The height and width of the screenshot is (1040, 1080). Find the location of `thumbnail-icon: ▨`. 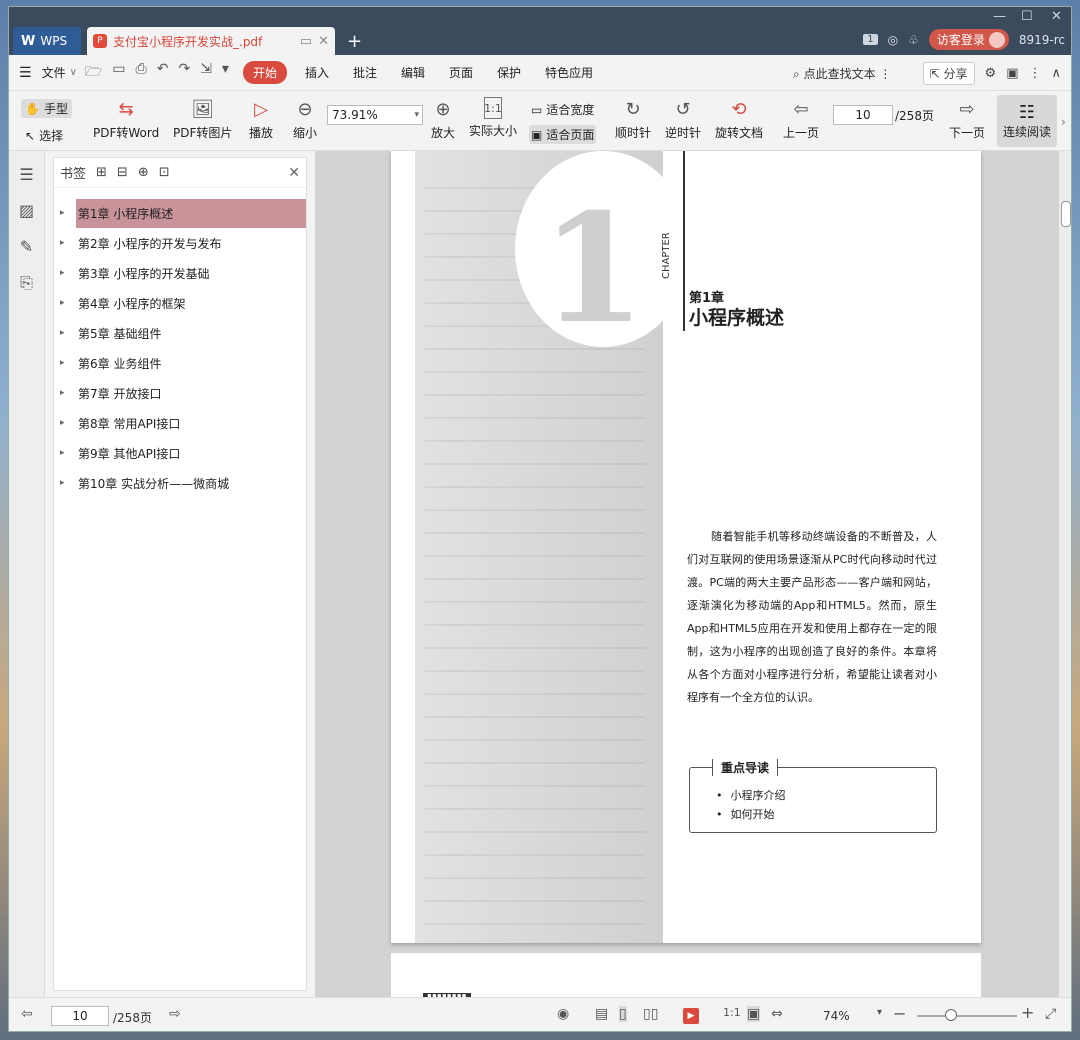

thumbnail-icon: ▨ is located at coordinates (27, 211).